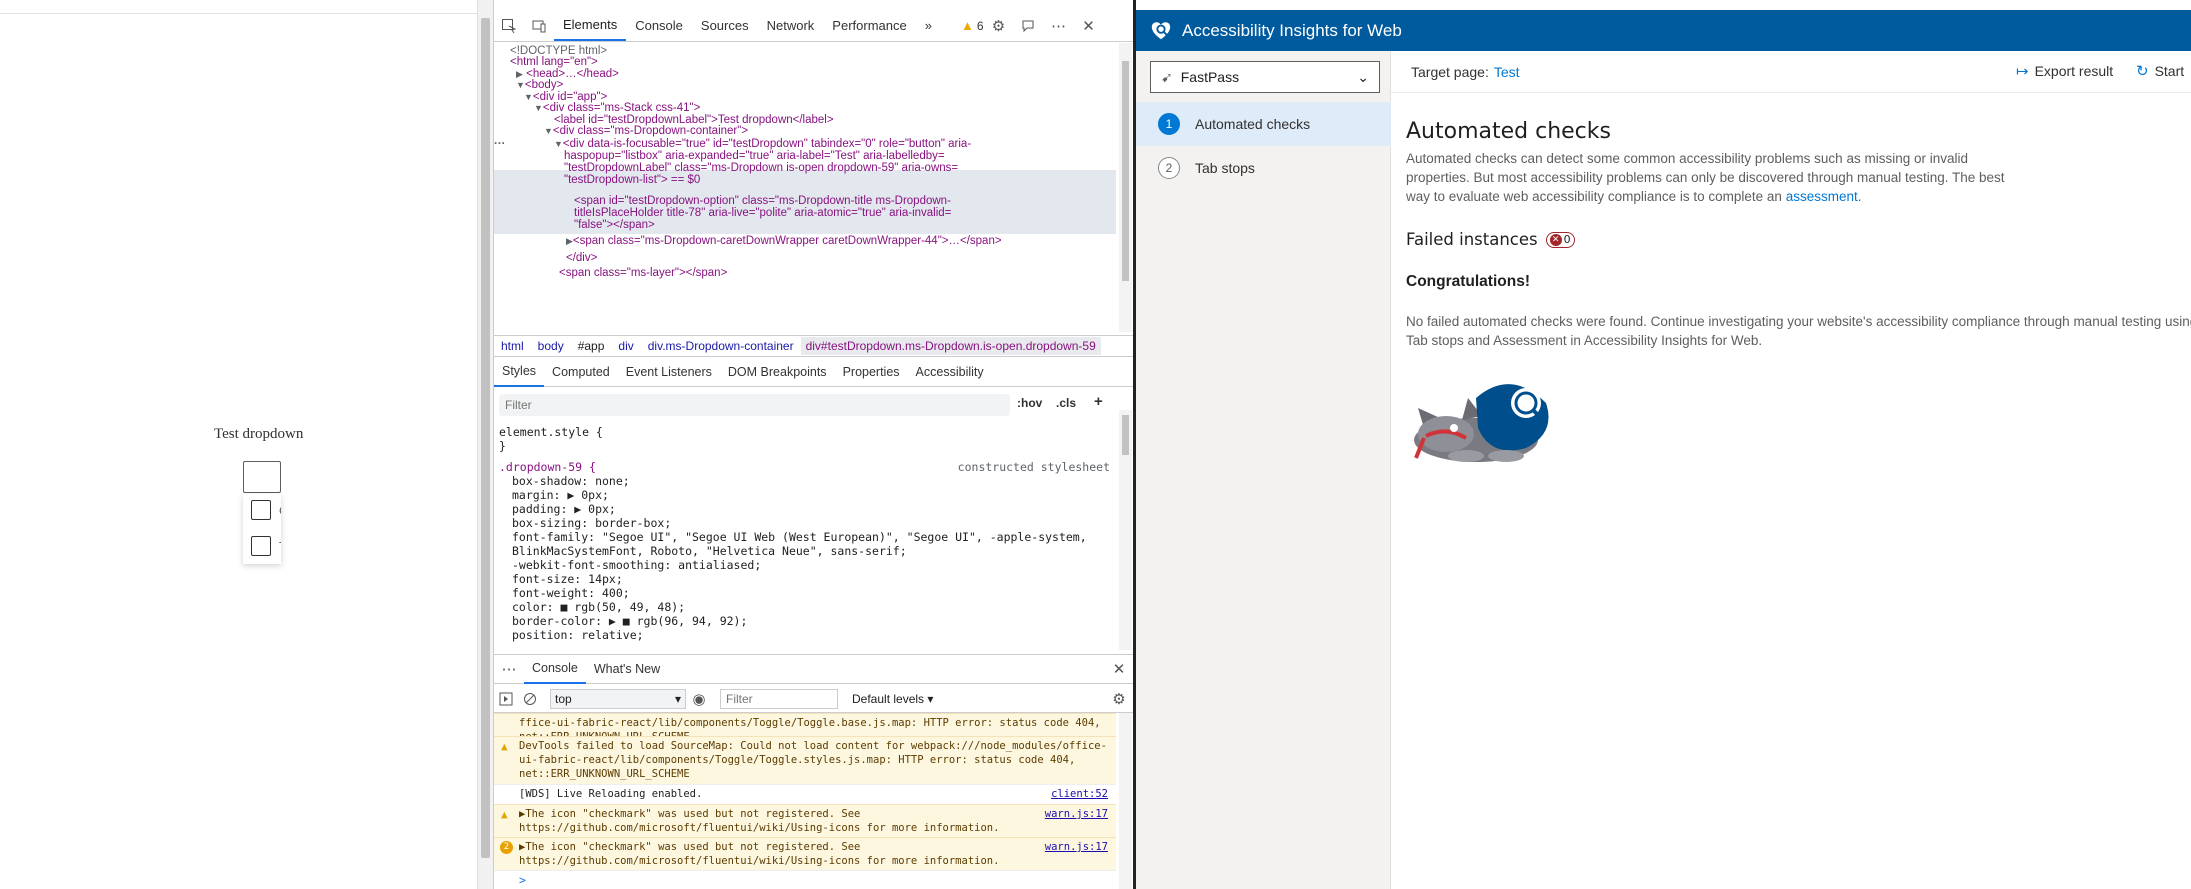 The image size is (2191, 889). What do you see at coordinates (1125, 801) in the screenshot?
I see `console-scrollbar` at bounding box center [1125, 801].